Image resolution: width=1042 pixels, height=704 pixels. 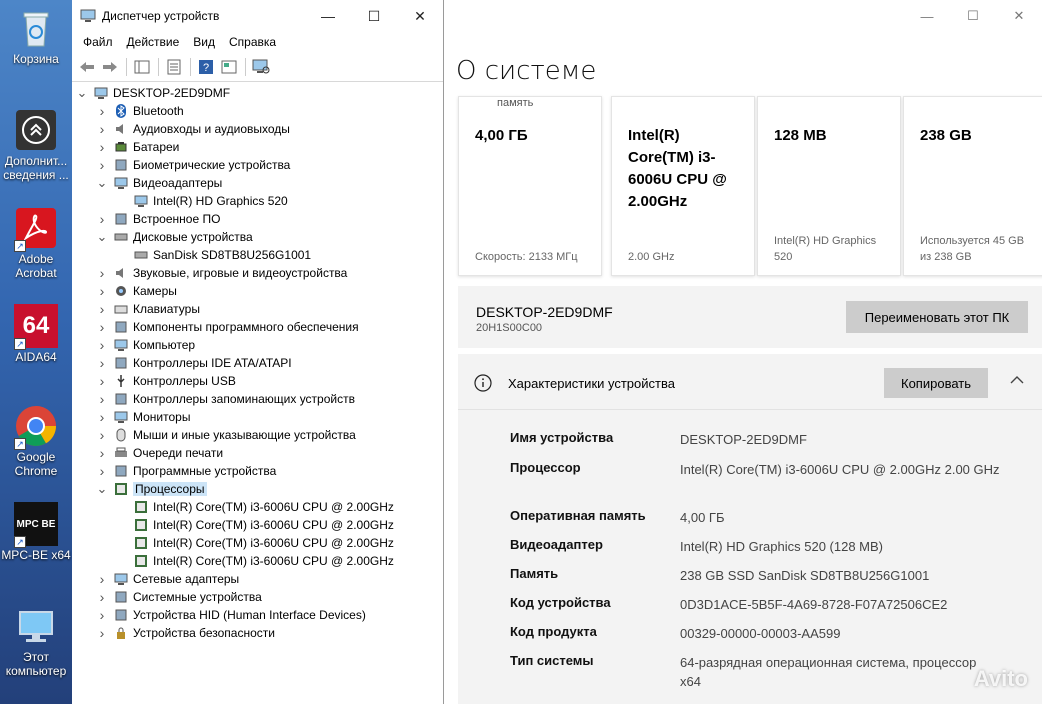 What do you see at coordinates (194, 363) in the screenshot?
I see `tree-node: › Контроллеры IDE ATA/ATAPI` at bounding box center [194, 363].